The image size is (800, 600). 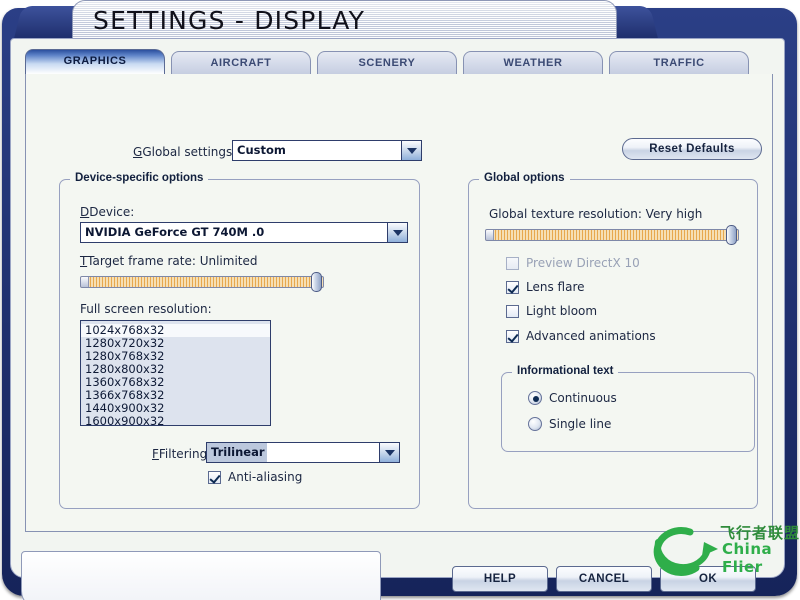 I want to click on global-settings-value: Custom, so click(x=261, y=150).